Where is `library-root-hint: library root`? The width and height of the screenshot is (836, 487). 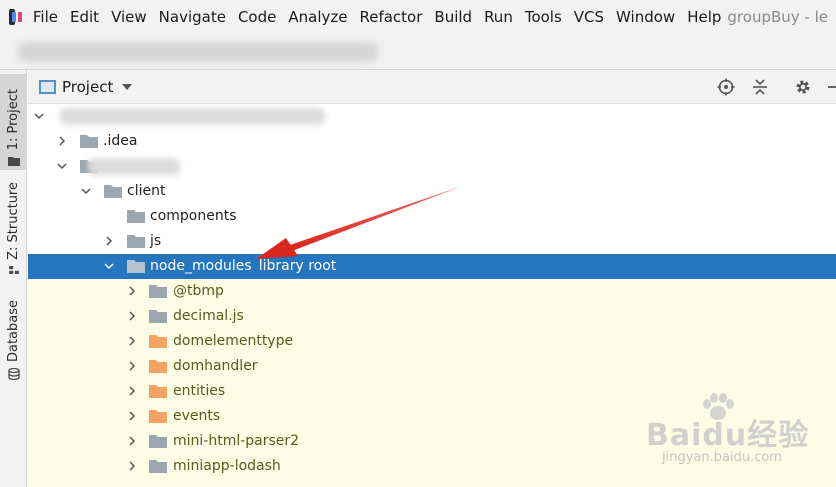
library-root-hint: library root is located at coordinates (297, 266).